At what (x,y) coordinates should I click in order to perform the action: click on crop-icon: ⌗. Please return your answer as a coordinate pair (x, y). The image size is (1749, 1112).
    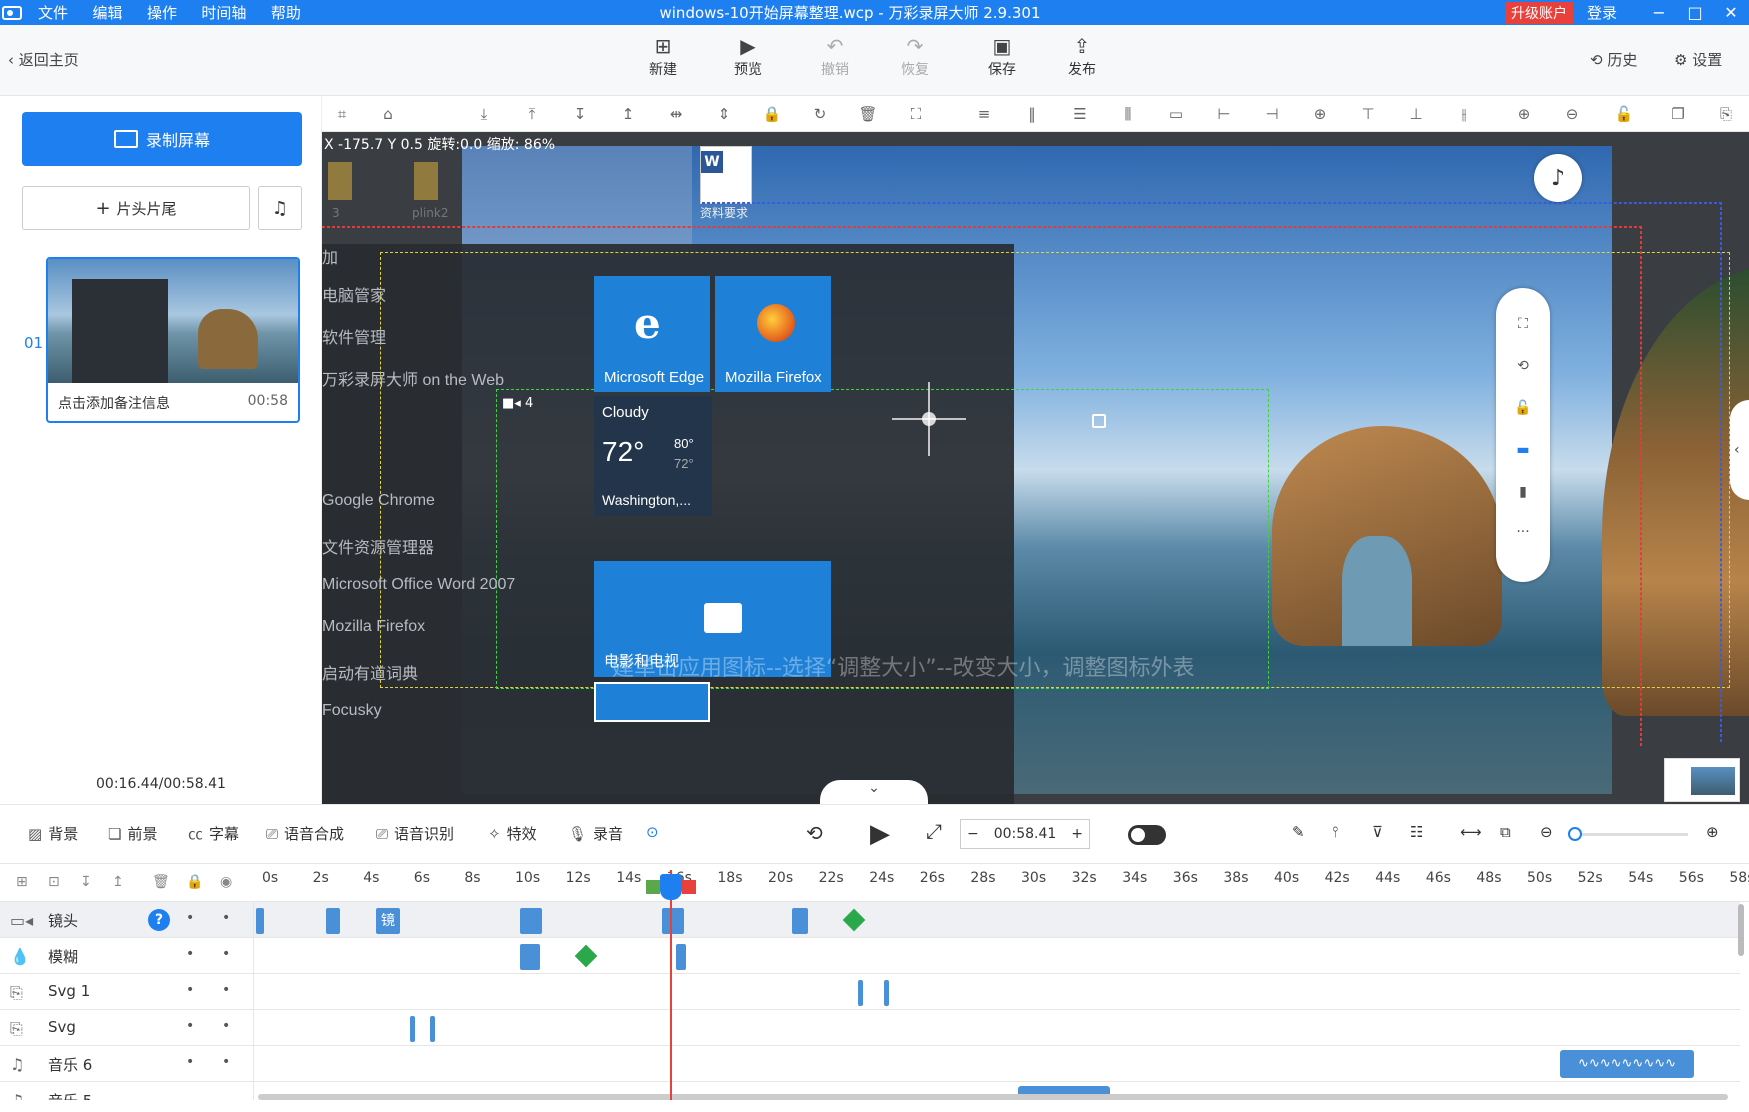
    Looking at the image, I should click on (342, 114).